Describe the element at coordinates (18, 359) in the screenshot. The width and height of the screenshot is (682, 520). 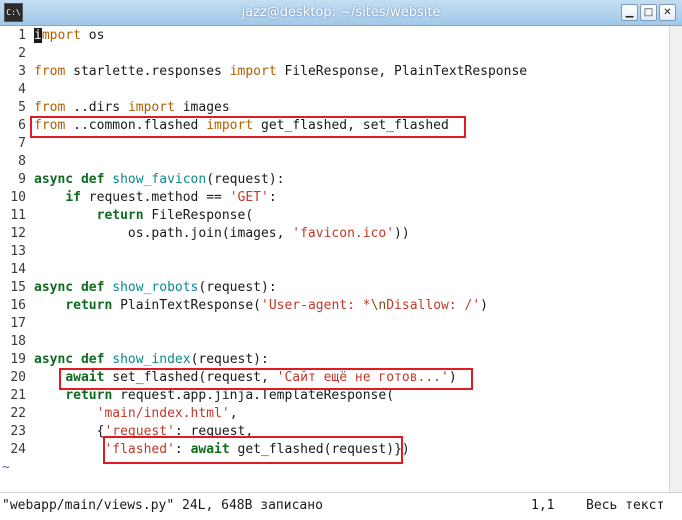
I see `line-number: 19` at that location.